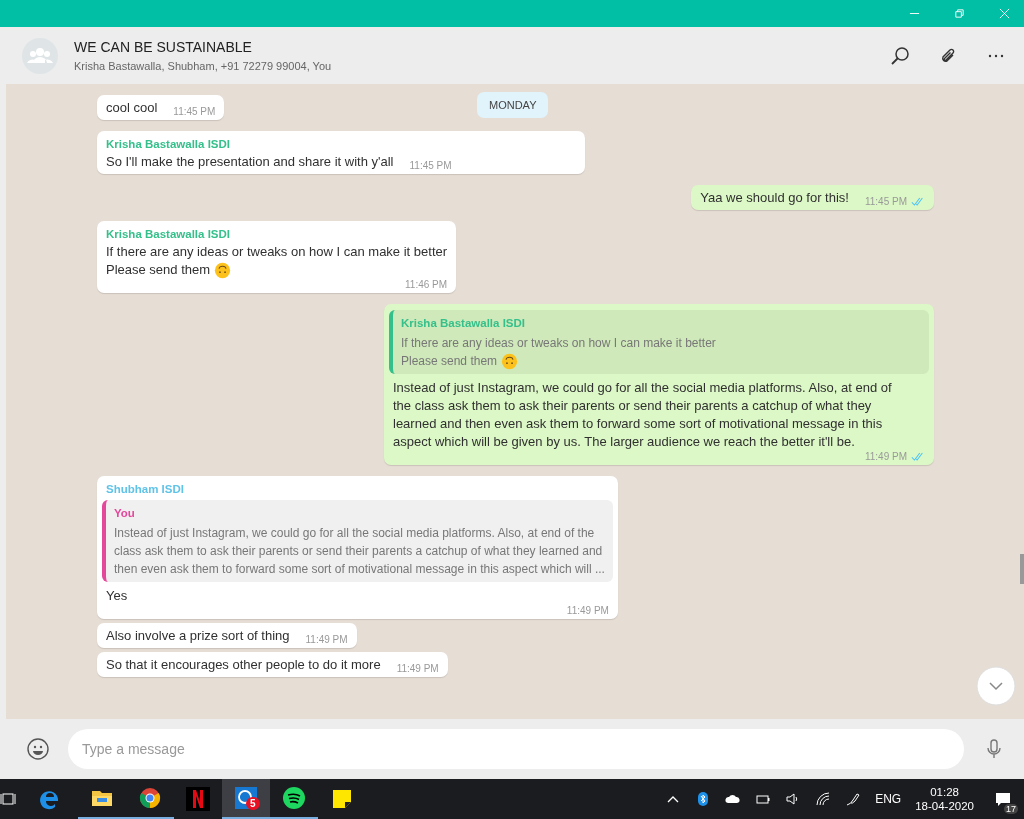 The width and height of the screenshot is (1024, 819). Describe the element at coordinates (294, 798) in the screenshot. I see `spotify-logo-icon` at that location.